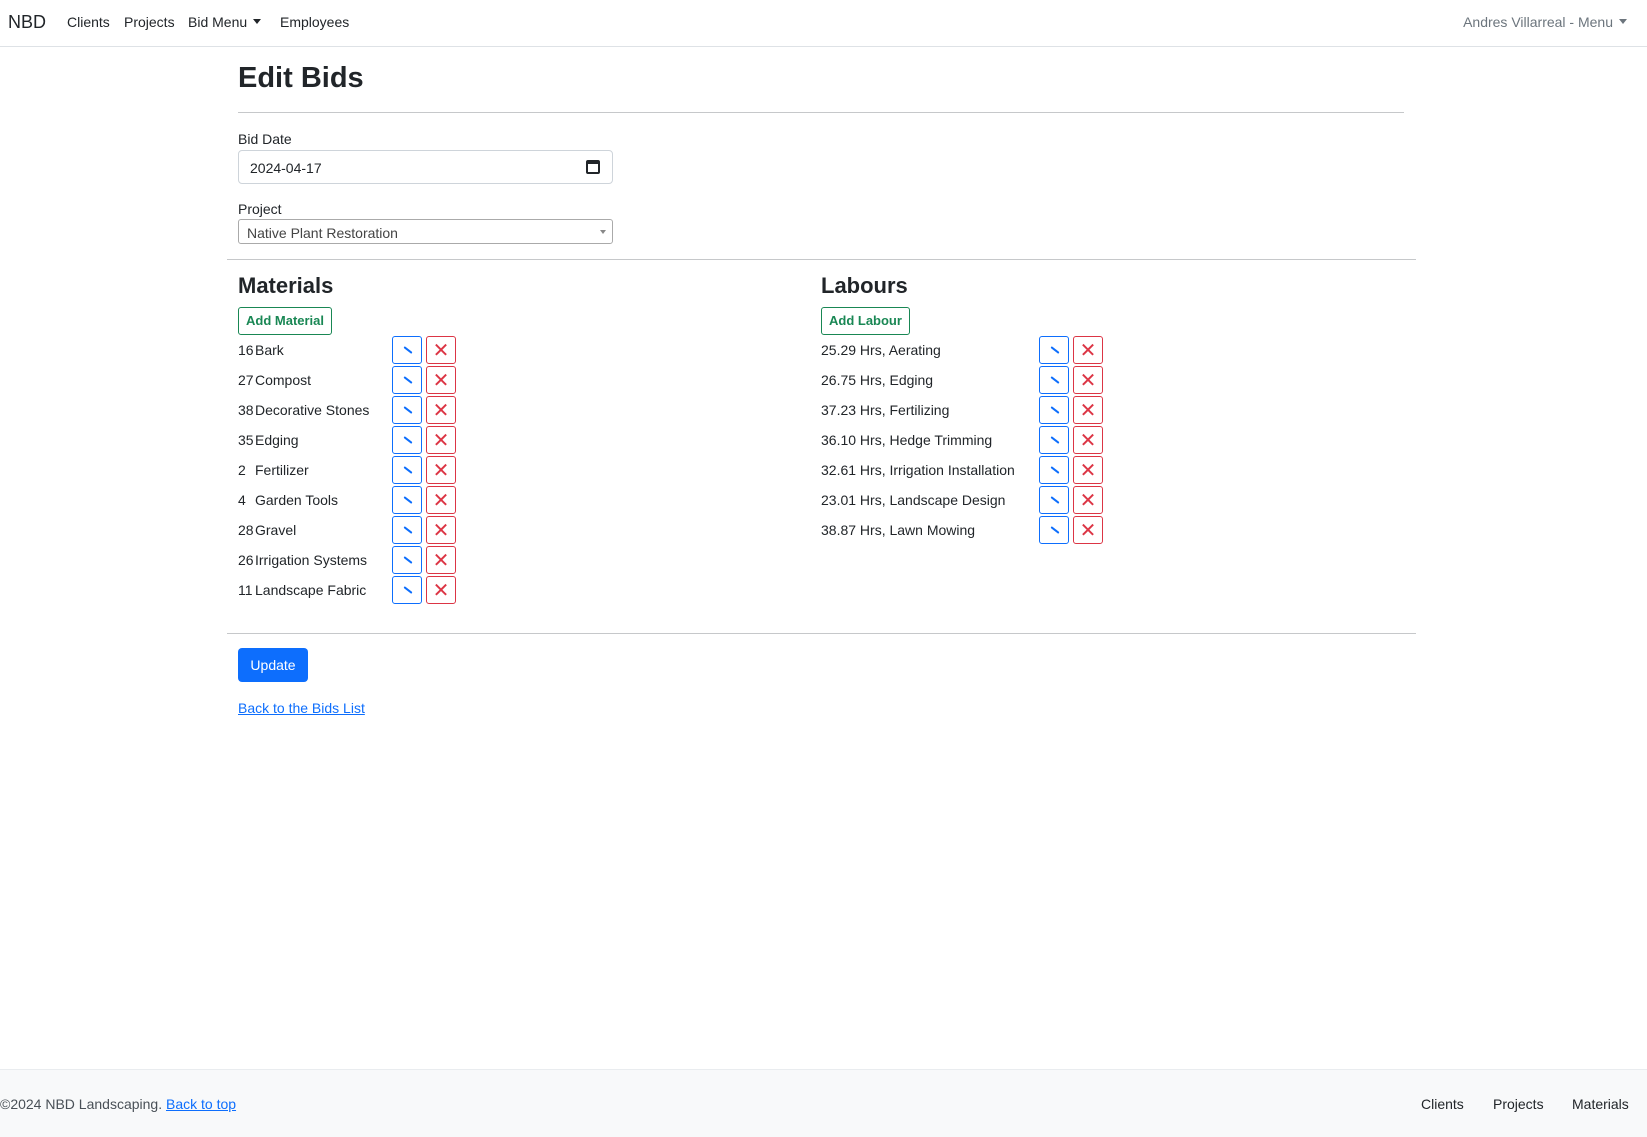 The width and height of the screenshot is (1647, 1137). What do you see at coordinates (260, 209) in the screenshot?
I see `project-label: Project` at bounding box center [260, 209].